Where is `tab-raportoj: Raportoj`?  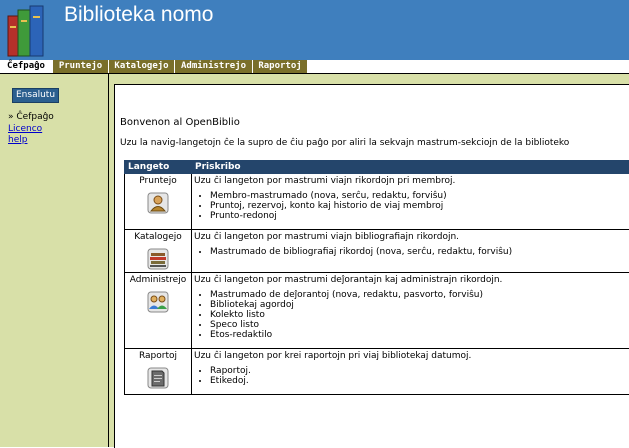 tab-raportoj: Raportoj is located at coordinates (280, 66).